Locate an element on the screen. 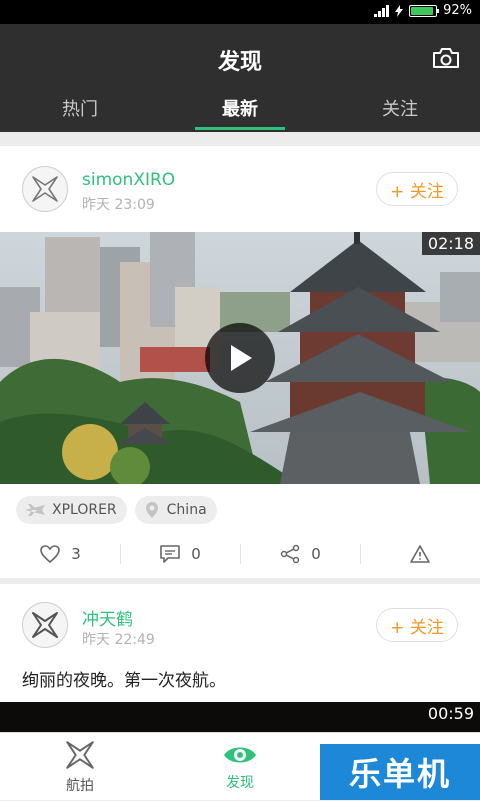 This screenshot has width=480, height=801. like-button: 3 is located at coordinates (60, 554).